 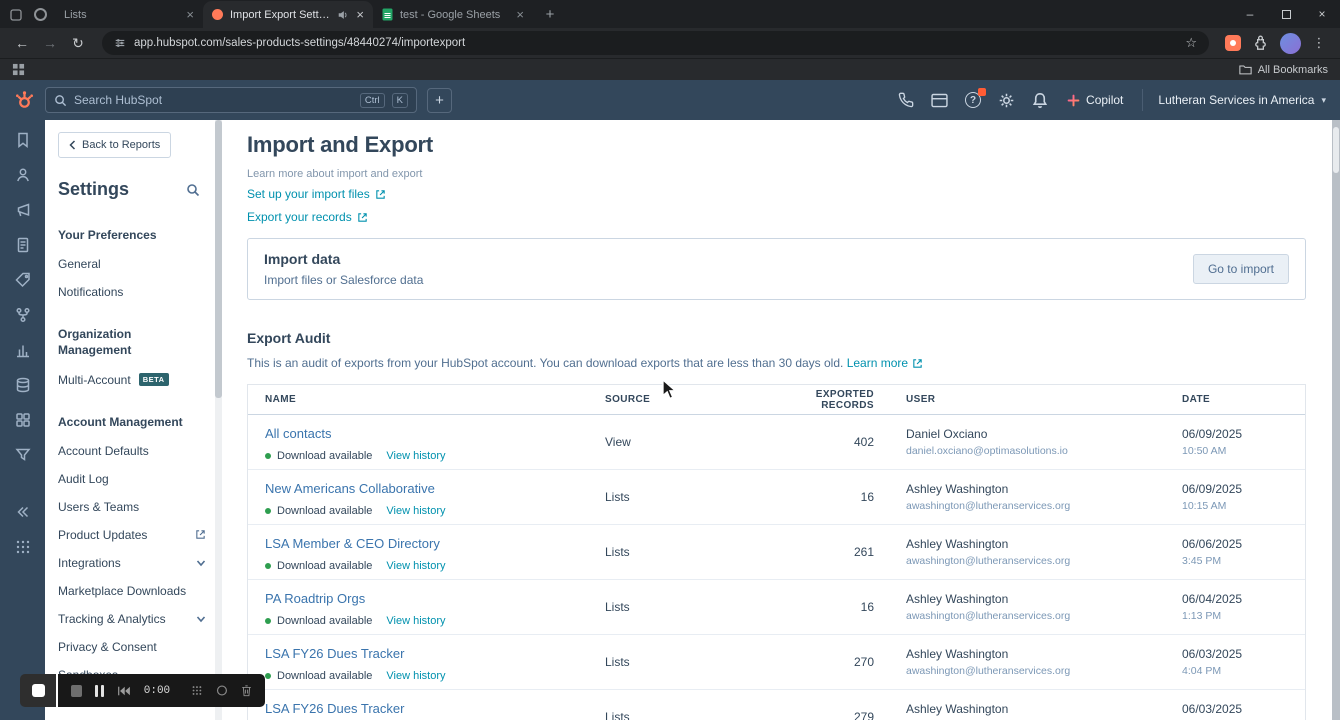 I want to click on sidebar-item-general: General, so click(x=132, y=264).